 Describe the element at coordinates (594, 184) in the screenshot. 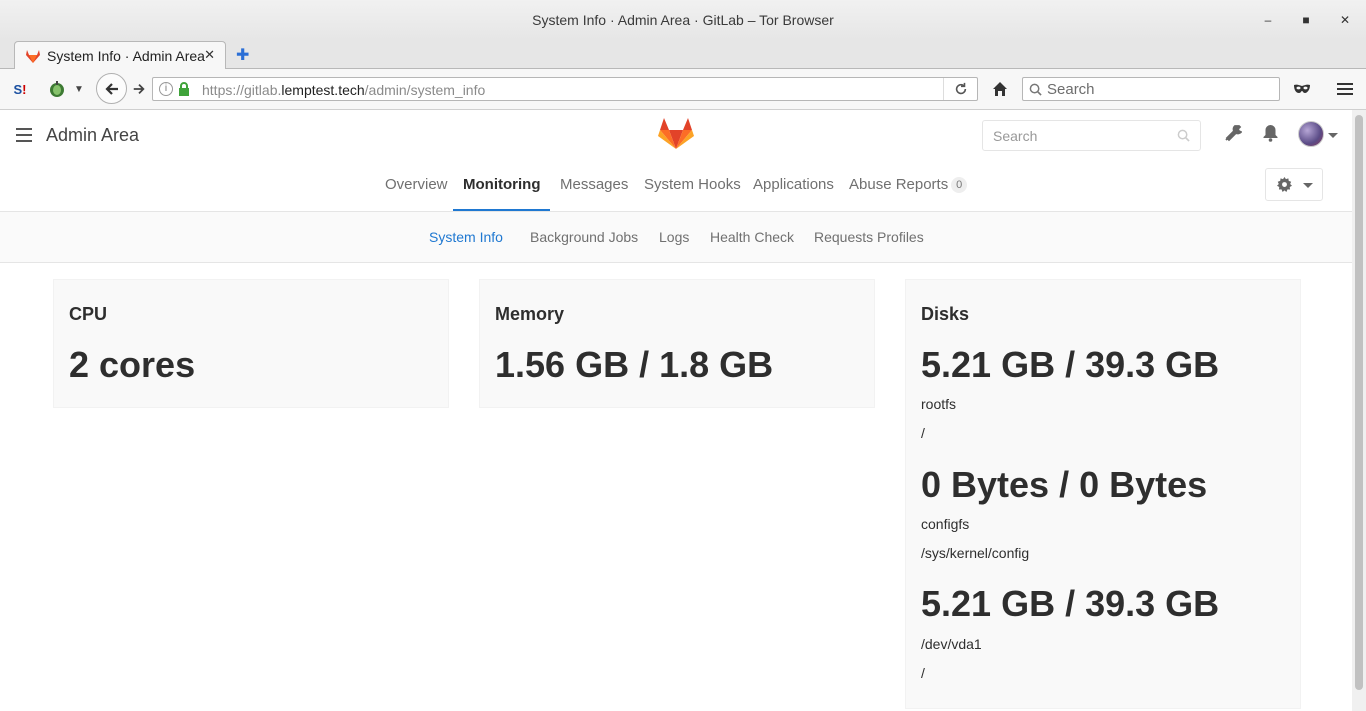

I see `tab-messages: Messages` at that location.